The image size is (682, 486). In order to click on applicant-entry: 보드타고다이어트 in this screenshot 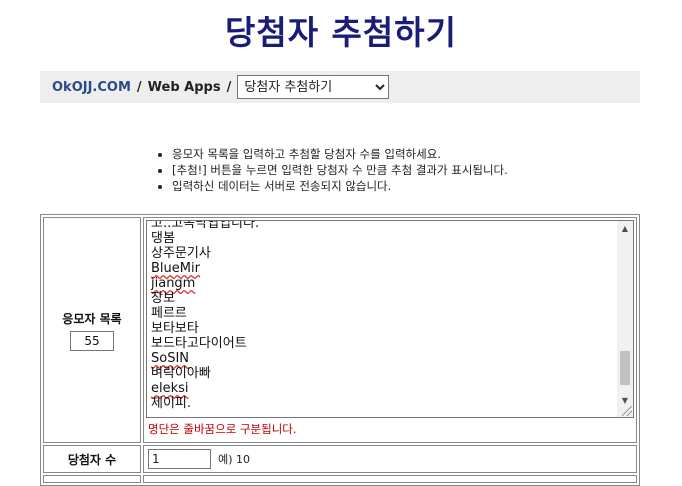, I will do `click(199, 343)`.